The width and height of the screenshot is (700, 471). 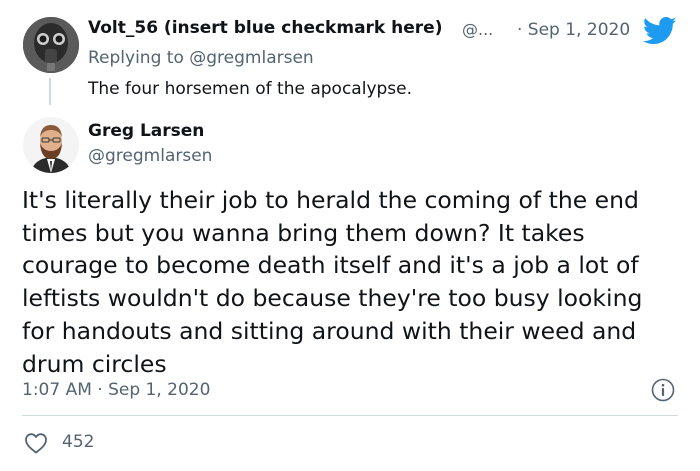 I want to click on main-author-name: Greg Larsen, so click(x=146, y=131).